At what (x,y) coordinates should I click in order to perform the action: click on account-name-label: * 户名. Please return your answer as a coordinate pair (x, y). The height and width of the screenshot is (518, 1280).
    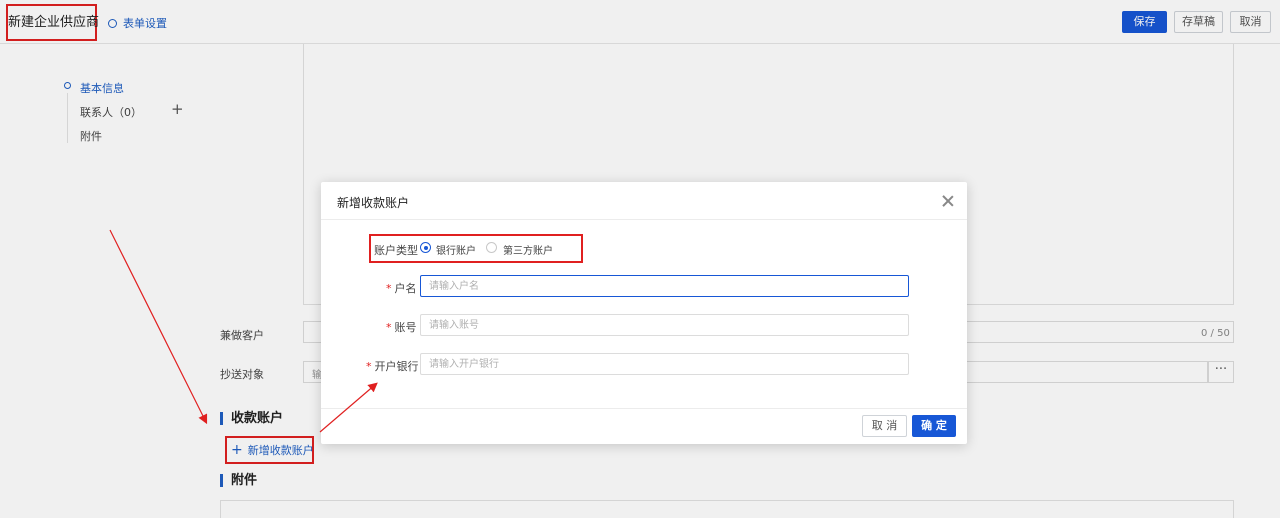
    Looking at the image, I should click on (401, 288).